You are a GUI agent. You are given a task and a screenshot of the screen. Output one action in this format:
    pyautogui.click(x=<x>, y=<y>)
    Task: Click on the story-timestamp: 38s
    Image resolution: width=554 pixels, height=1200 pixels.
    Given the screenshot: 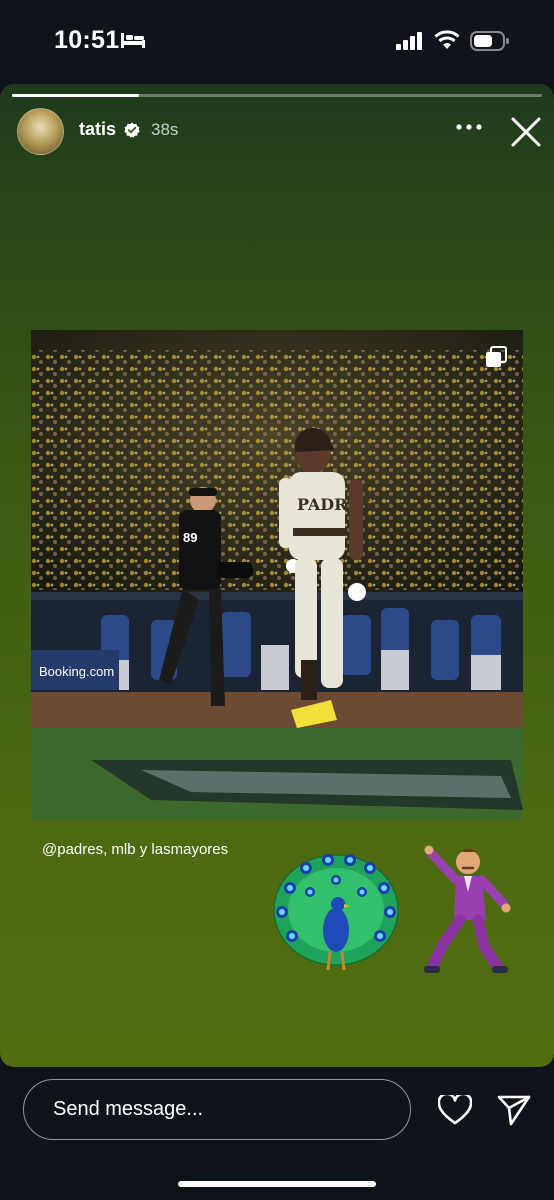 What is the action you would take?
    pyautogui.click(x=165, y=129)
    